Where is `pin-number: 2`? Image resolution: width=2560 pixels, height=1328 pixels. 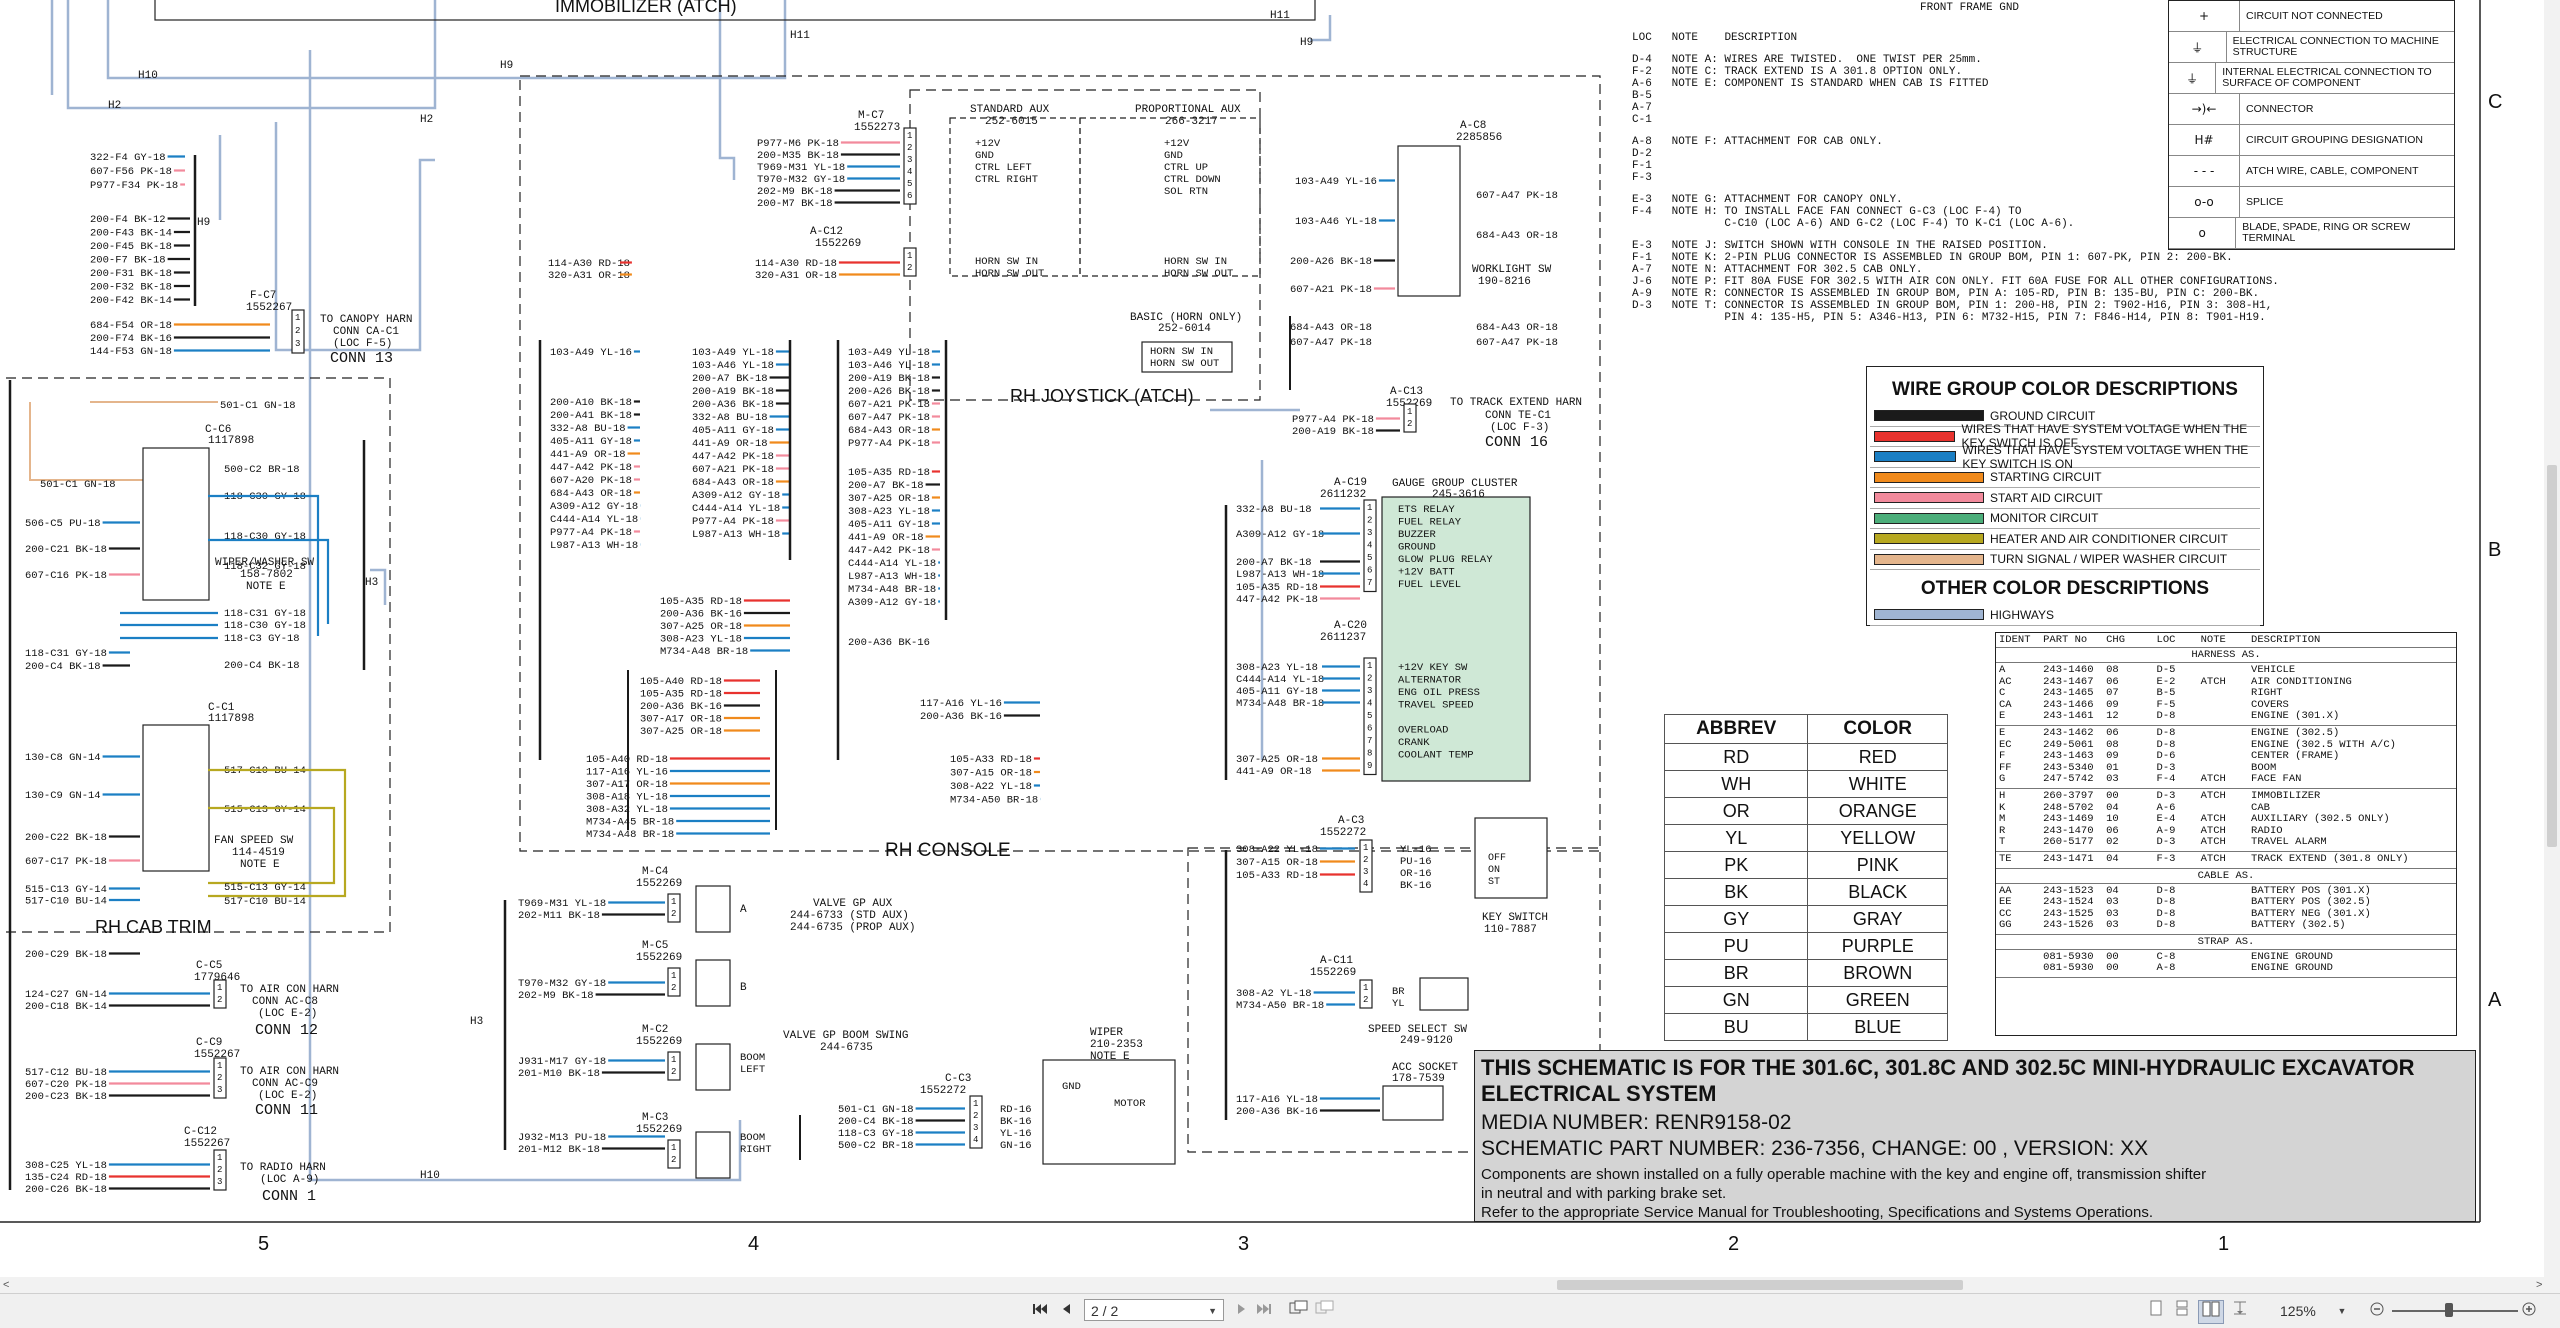 pin-number: 2 is located at coordinates (673, 914).